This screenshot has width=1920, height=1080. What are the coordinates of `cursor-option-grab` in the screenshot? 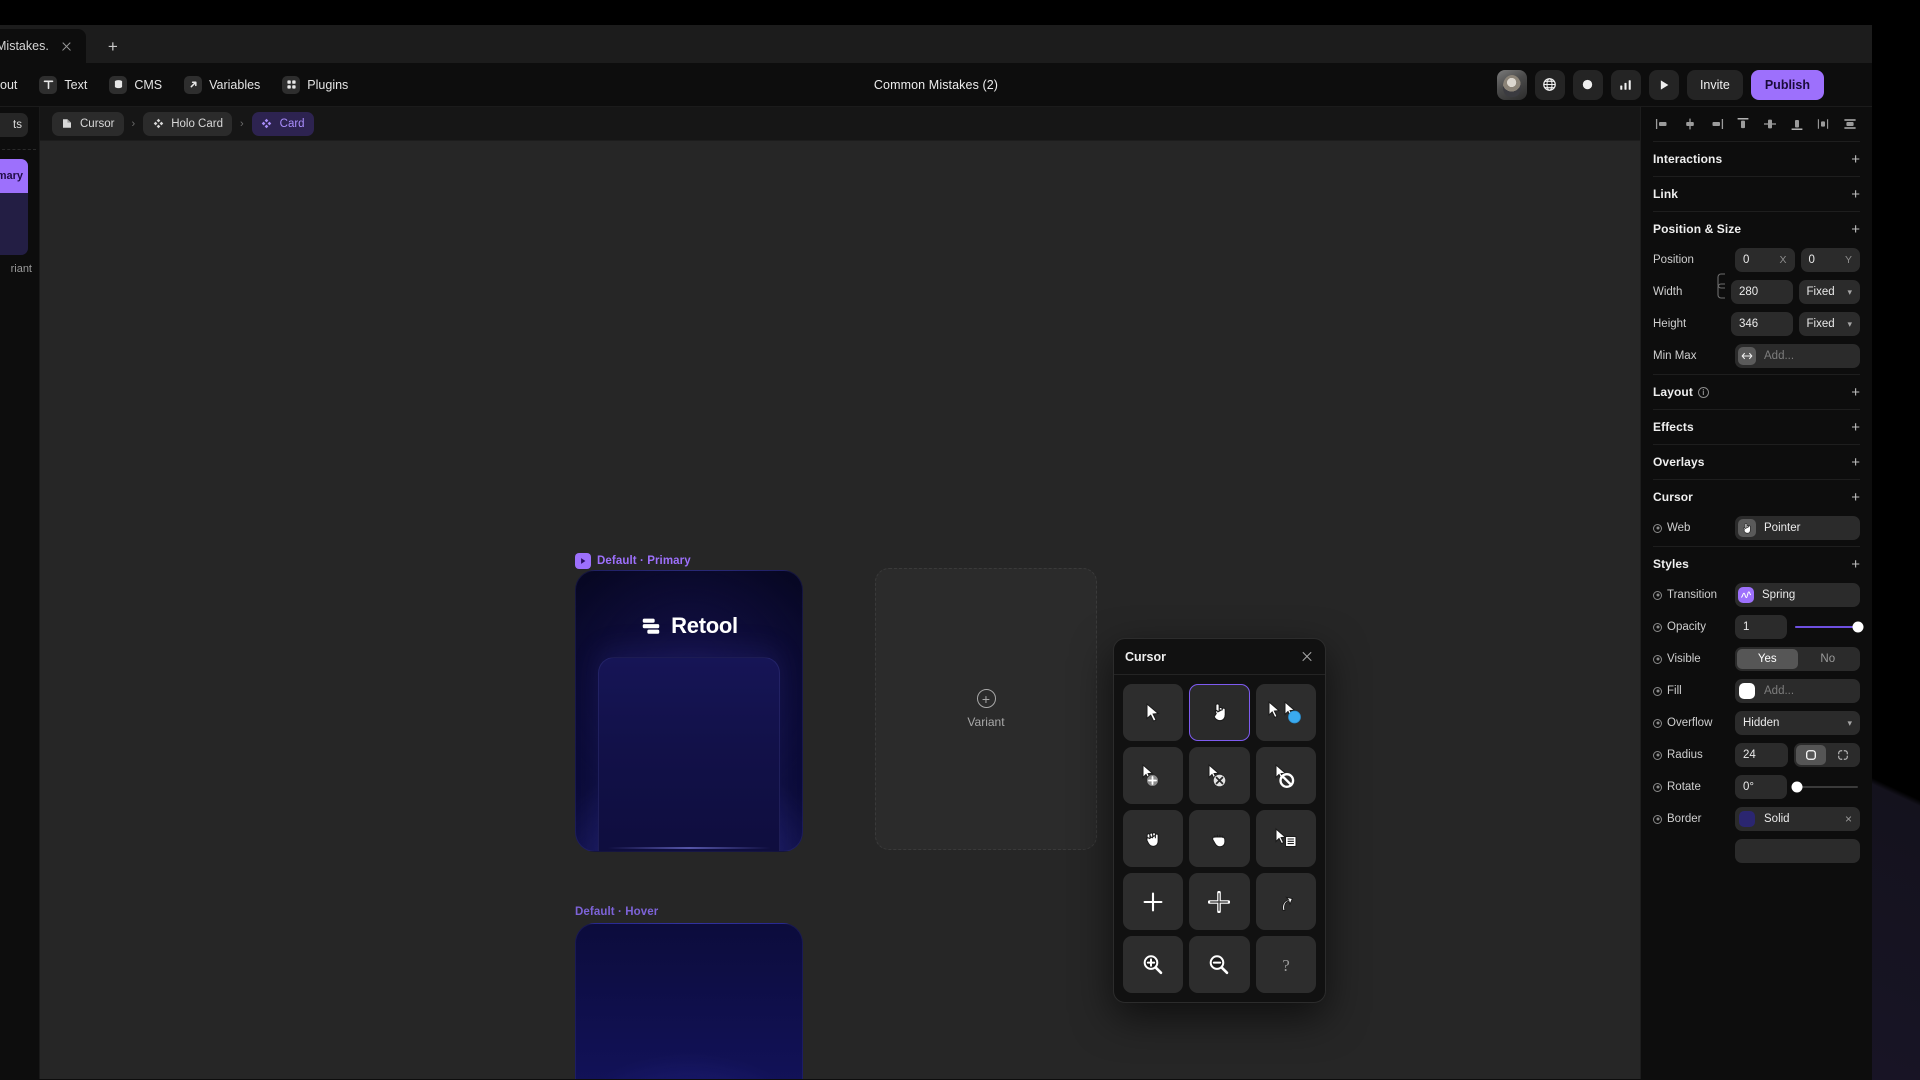 It's located at (1153, 838).